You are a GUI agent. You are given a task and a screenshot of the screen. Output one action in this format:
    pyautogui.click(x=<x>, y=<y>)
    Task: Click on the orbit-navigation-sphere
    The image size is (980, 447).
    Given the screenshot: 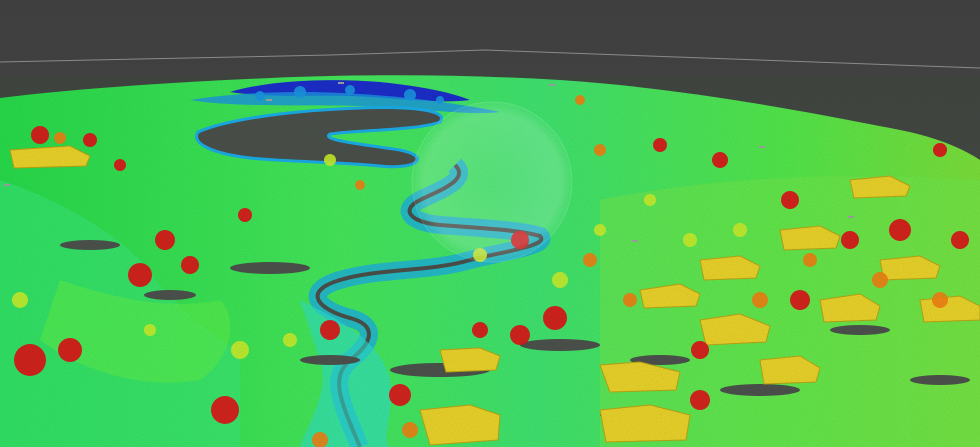 What is the action you would take?
    pyautogui.click(x=492, y=182)
    